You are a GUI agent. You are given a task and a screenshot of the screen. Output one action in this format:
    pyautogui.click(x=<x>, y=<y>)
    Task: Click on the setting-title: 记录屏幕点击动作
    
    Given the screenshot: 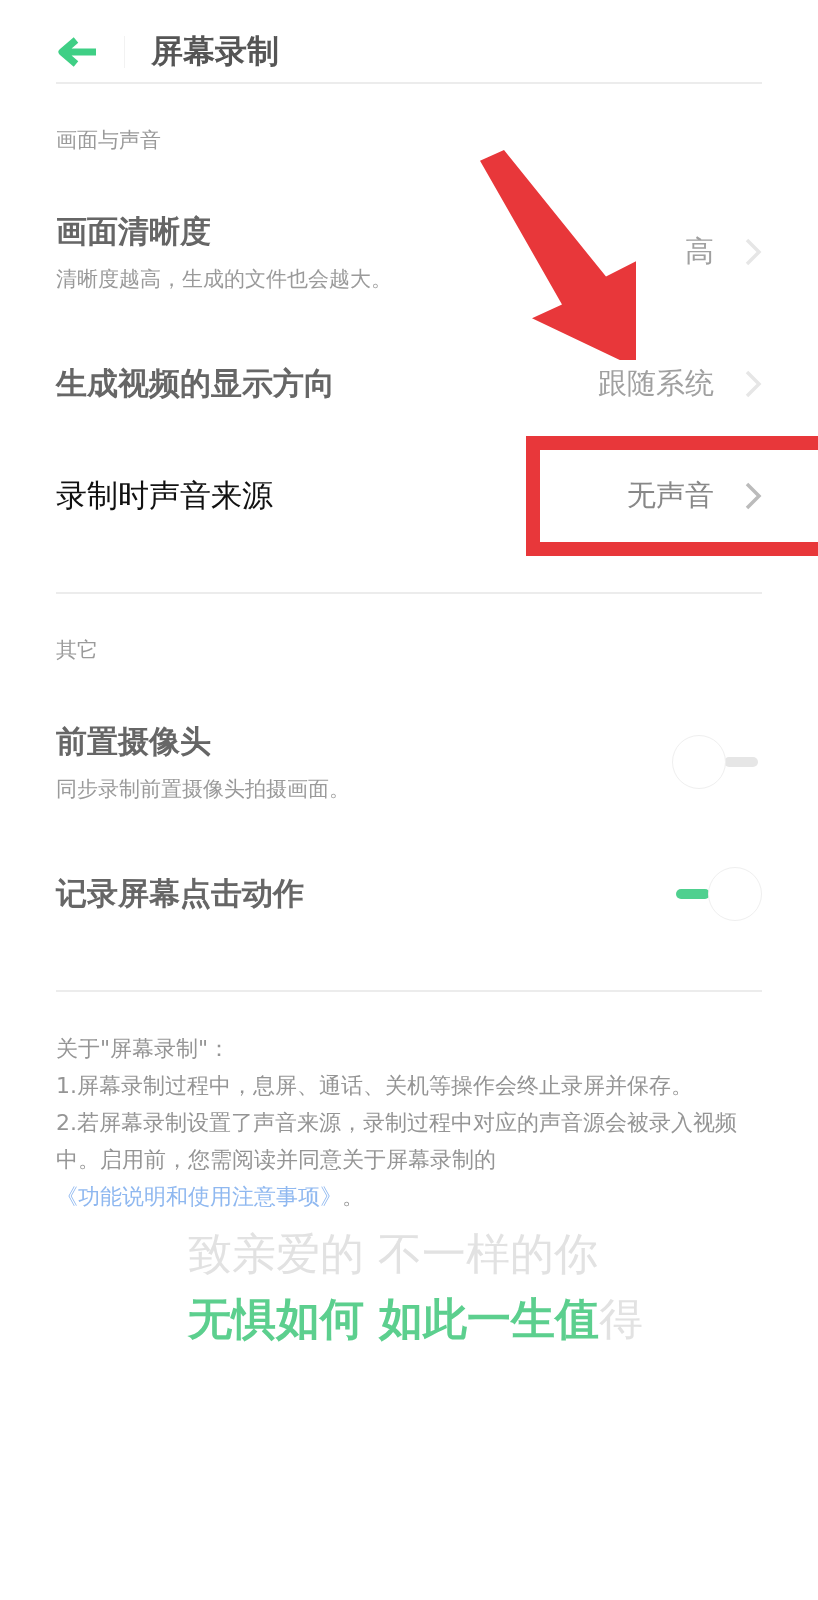 What is the action you would take?
    pyautogui.click(x=180, y=893)
    